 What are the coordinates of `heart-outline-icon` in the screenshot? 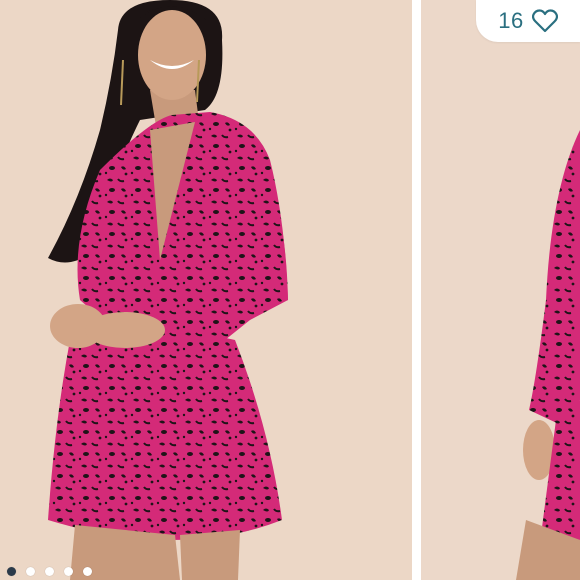 It's located at (544, 21).